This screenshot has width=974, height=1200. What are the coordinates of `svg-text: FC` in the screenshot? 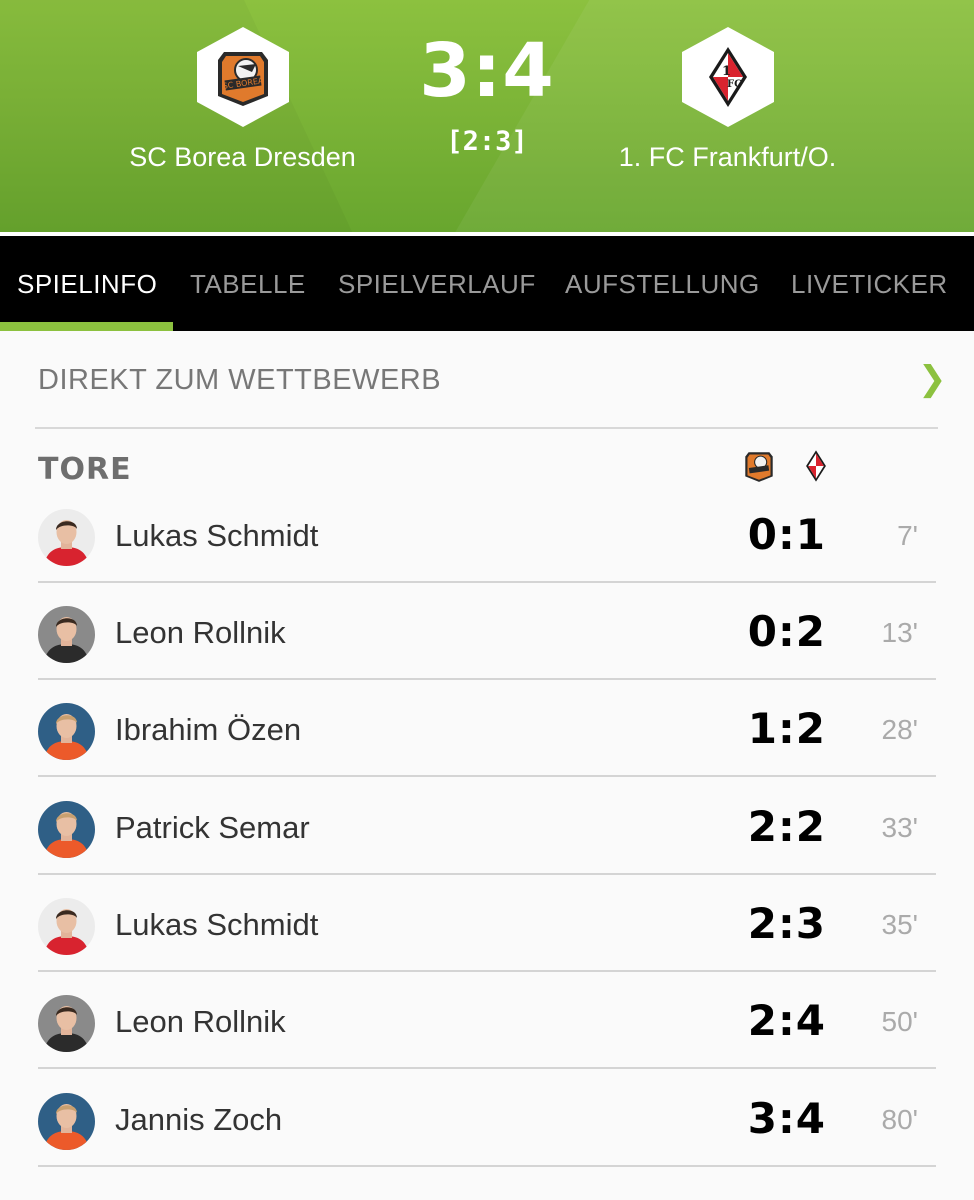 It's located at (734, 84).